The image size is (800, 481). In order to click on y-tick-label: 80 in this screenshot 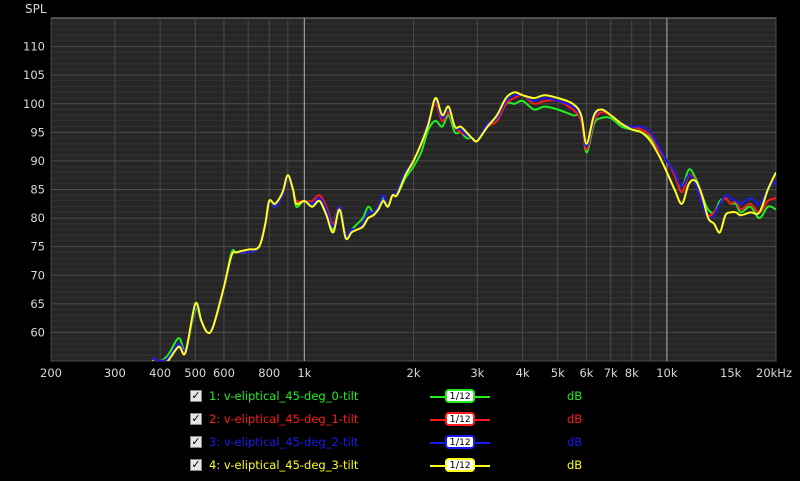, I will do `click(37, 218)`.